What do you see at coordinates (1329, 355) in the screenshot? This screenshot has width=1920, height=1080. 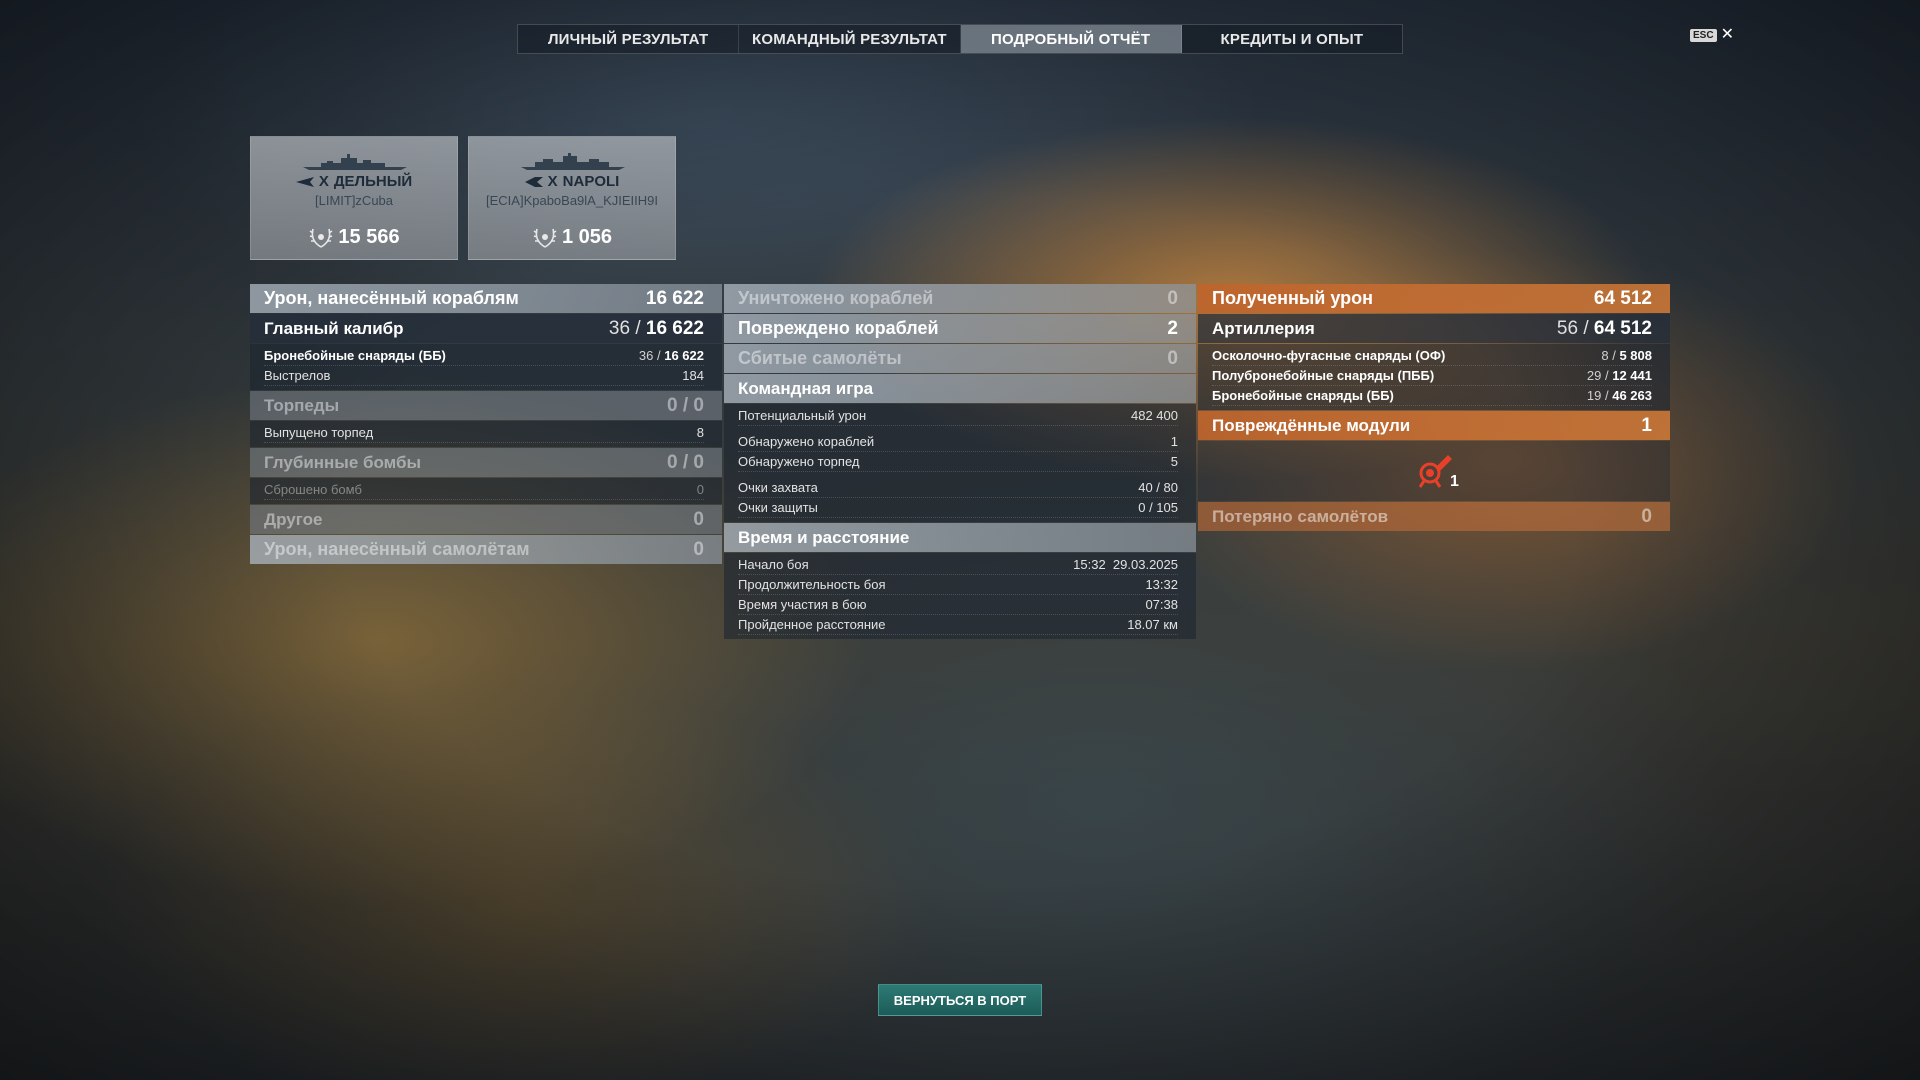 I see `row-label: Осколочно-фугасные снаряды (ОФ)` at bounding box center [1329, 355].